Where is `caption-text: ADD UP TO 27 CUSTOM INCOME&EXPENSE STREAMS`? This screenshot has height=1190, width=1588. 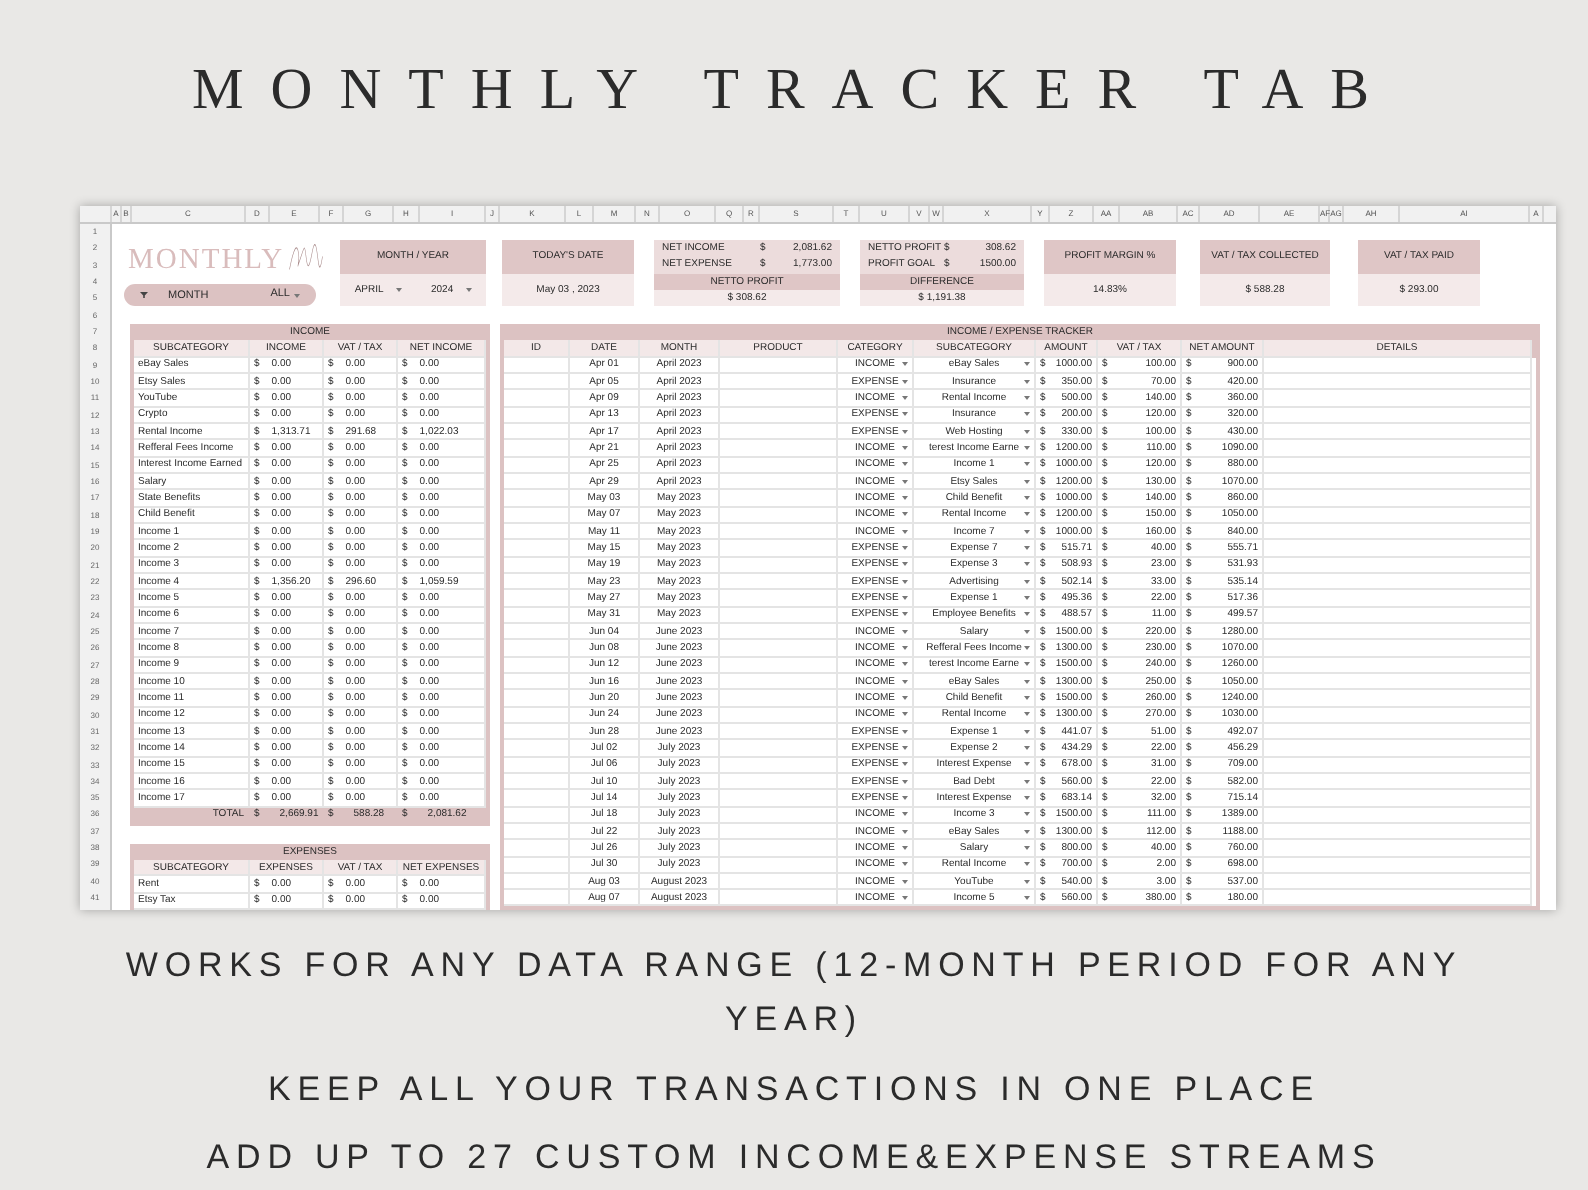 caption-text: ADD UP TO 27 CUSTOM INCOME&EXPENSE STREAMS is located at coordinates (794, 1158).